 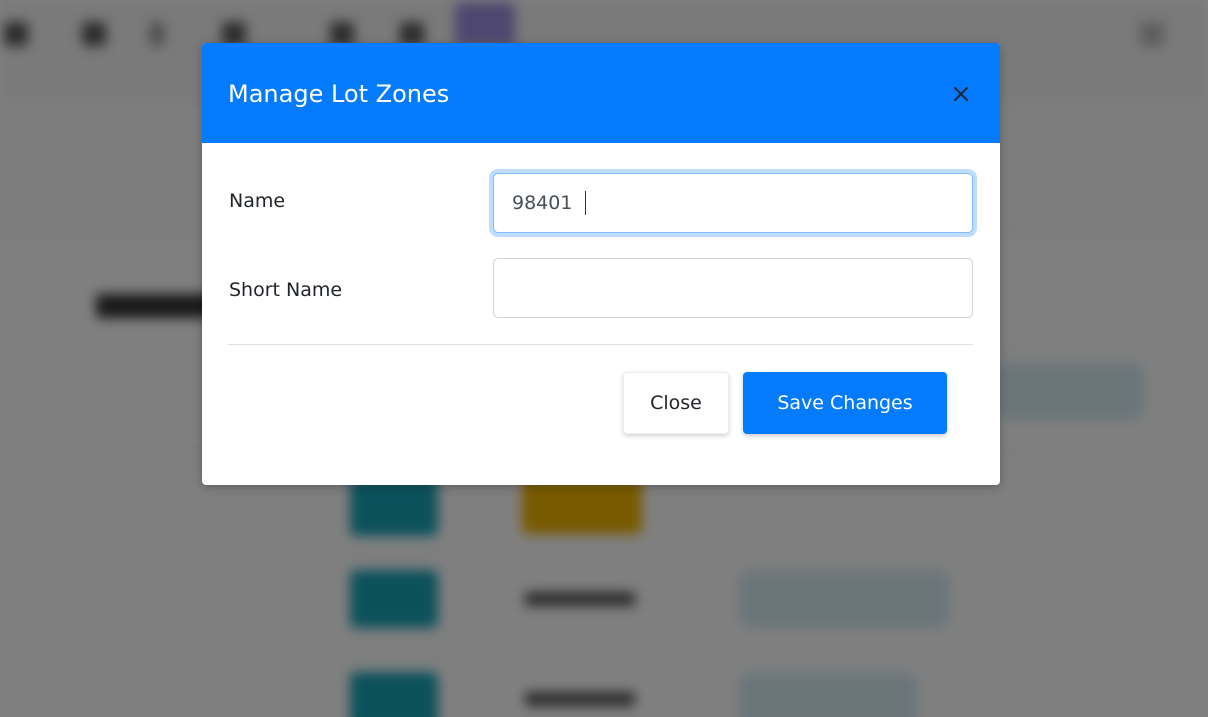 What do you see at coordinates (339, 94) in the screenshot?
I see `modal-title: Manage Lot Zones` at bounding box center [339, 94].